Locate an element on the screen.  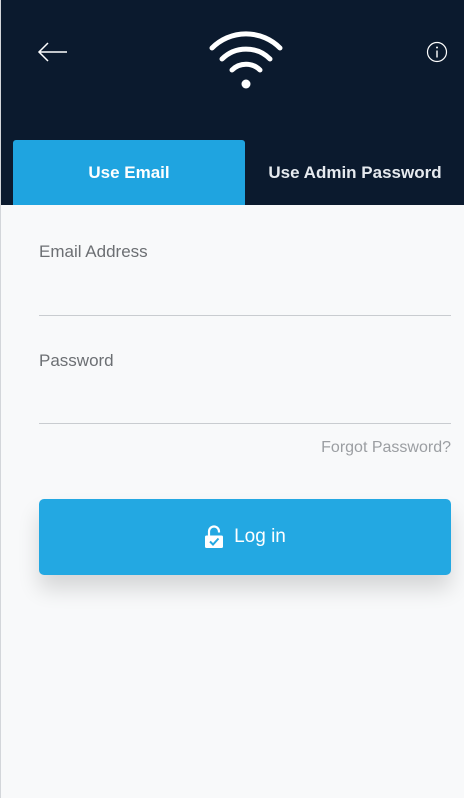
email-label: Email Address is located at coordinates (93, 251).